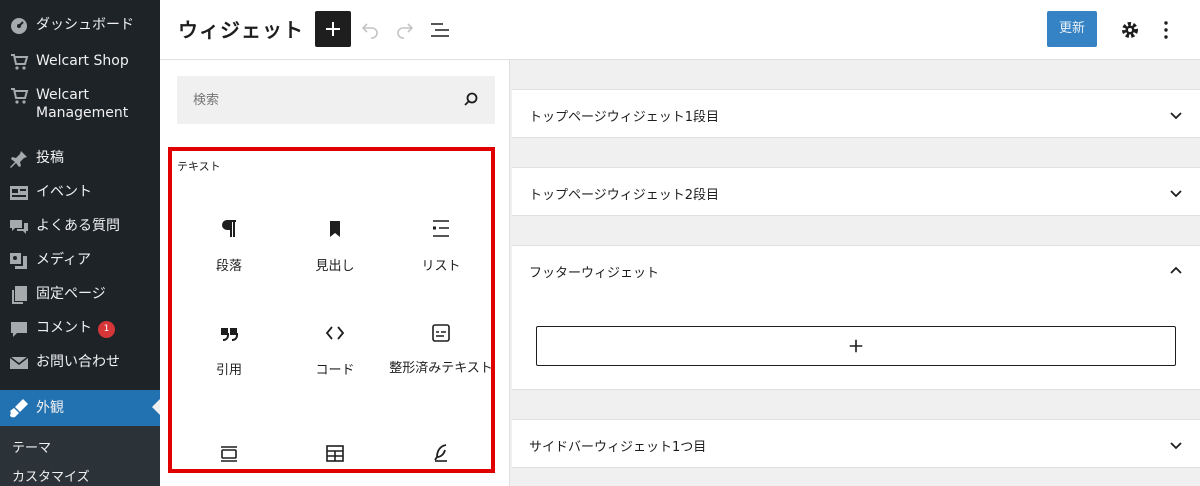  What do you see at coordinates (317, 100) in the screenshot?
I see `block-search-input` at bounding box center [317, 100].